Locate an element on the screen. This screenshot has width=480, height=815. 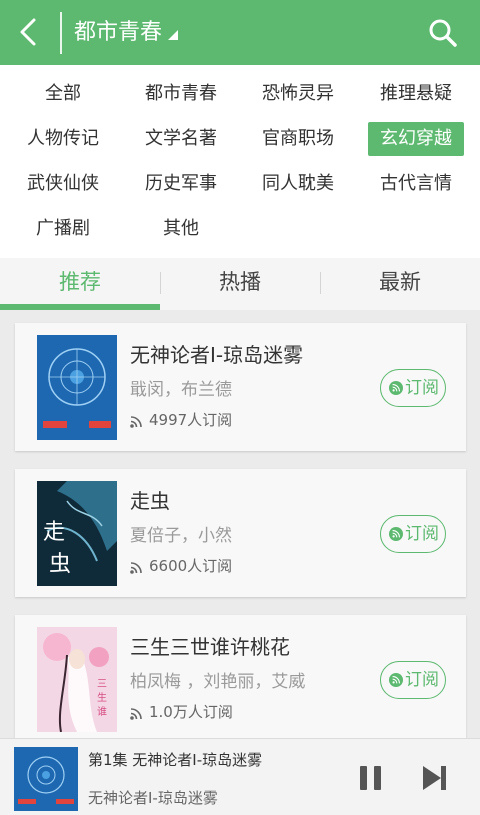
tab-recommended: 推荐 is located at coordinates (80, 284).